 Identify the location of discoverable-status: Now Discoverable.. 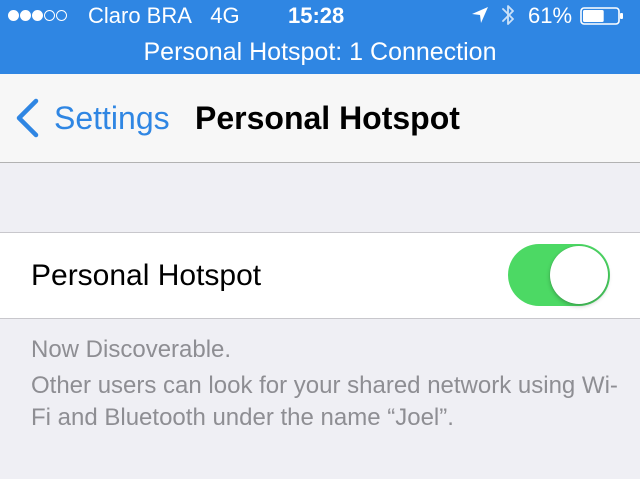
(131, 349).